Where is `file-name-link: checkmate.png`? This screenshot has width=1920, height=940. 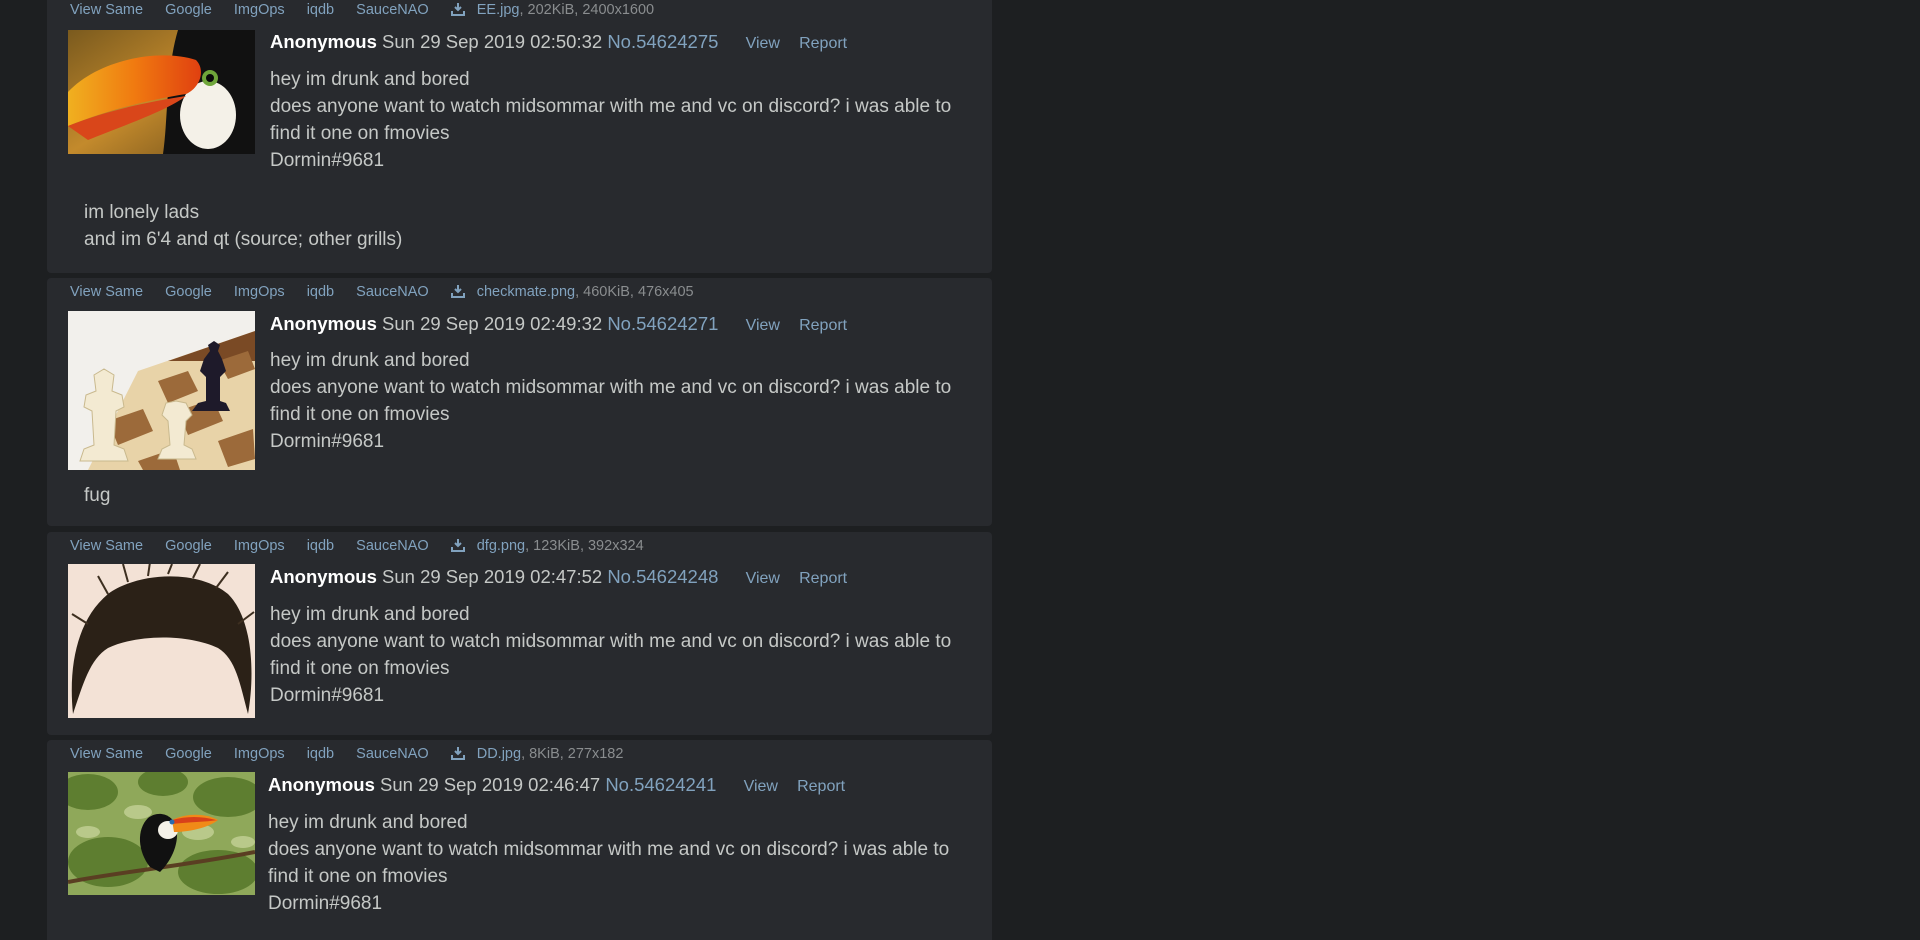
file-name-link: checkmate.png is located at coordinates (526, 292).